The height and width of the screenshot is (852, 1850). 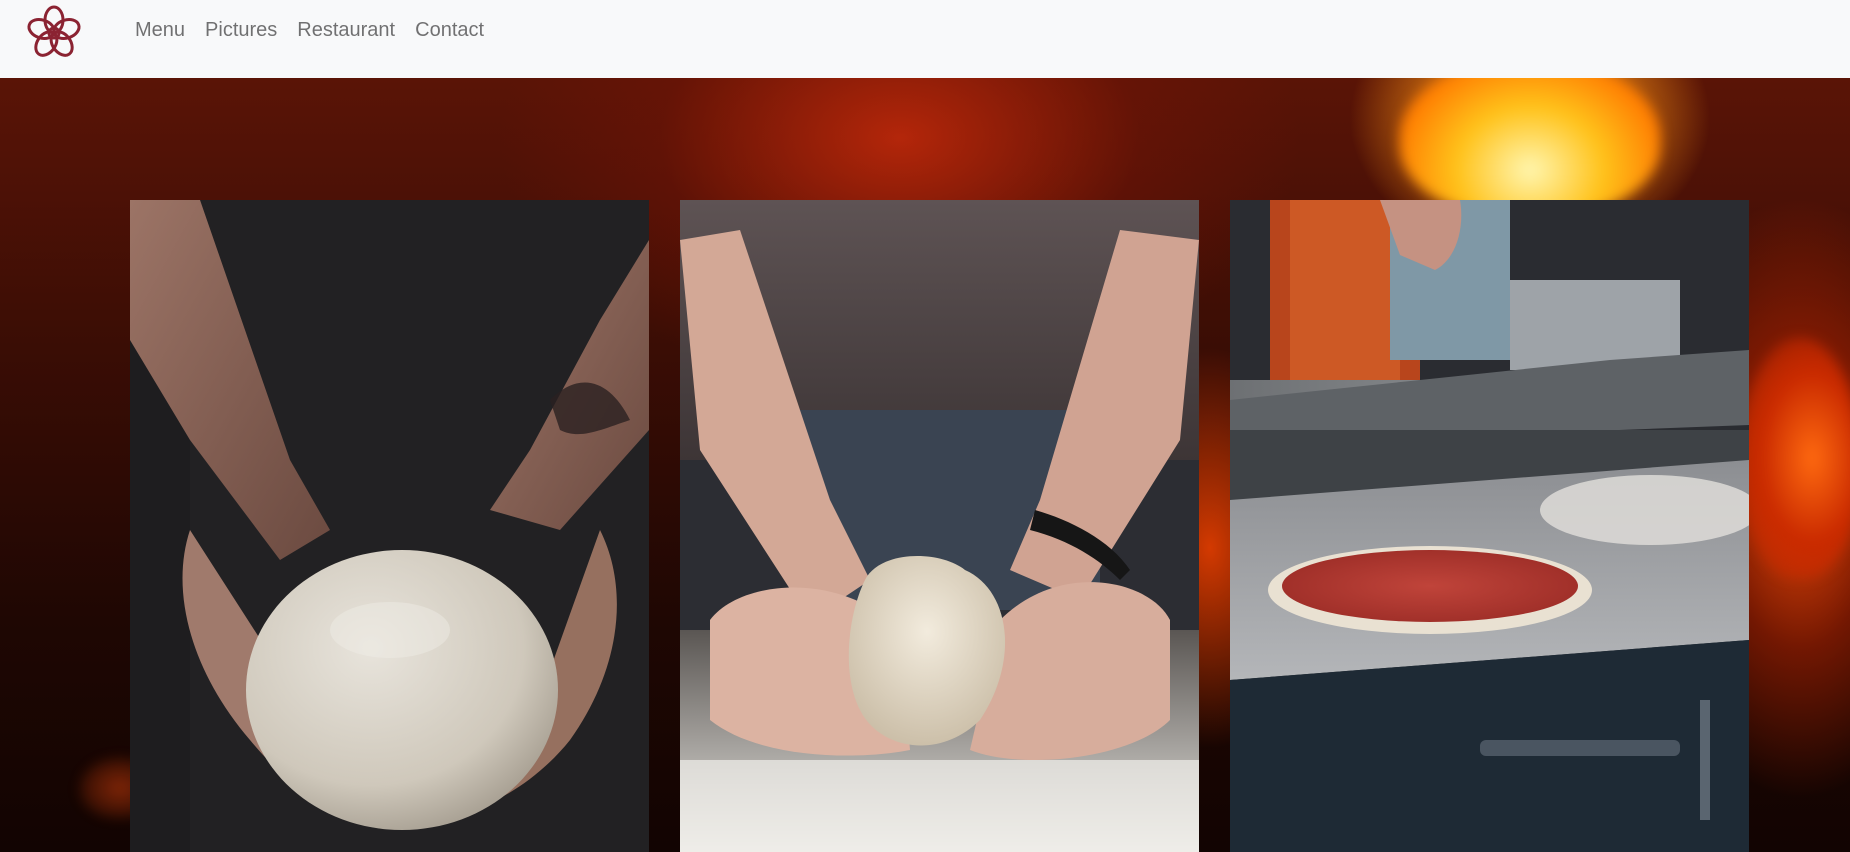 What do you see at coordinates (1530, 148) in the screenshot?
I see `fire-glow-decoration` at bounding box center [1530, 148].